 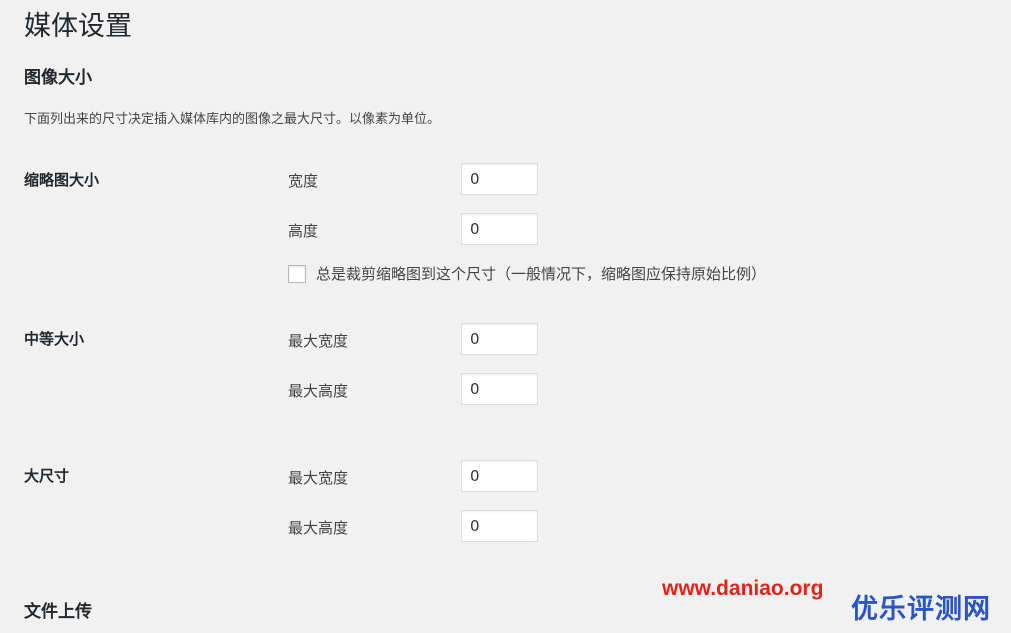 What do you see at coordinates (318, 528) in the screenshot?
I see `large-max-height-label: 最大高度` at bounding box center [318, 528].